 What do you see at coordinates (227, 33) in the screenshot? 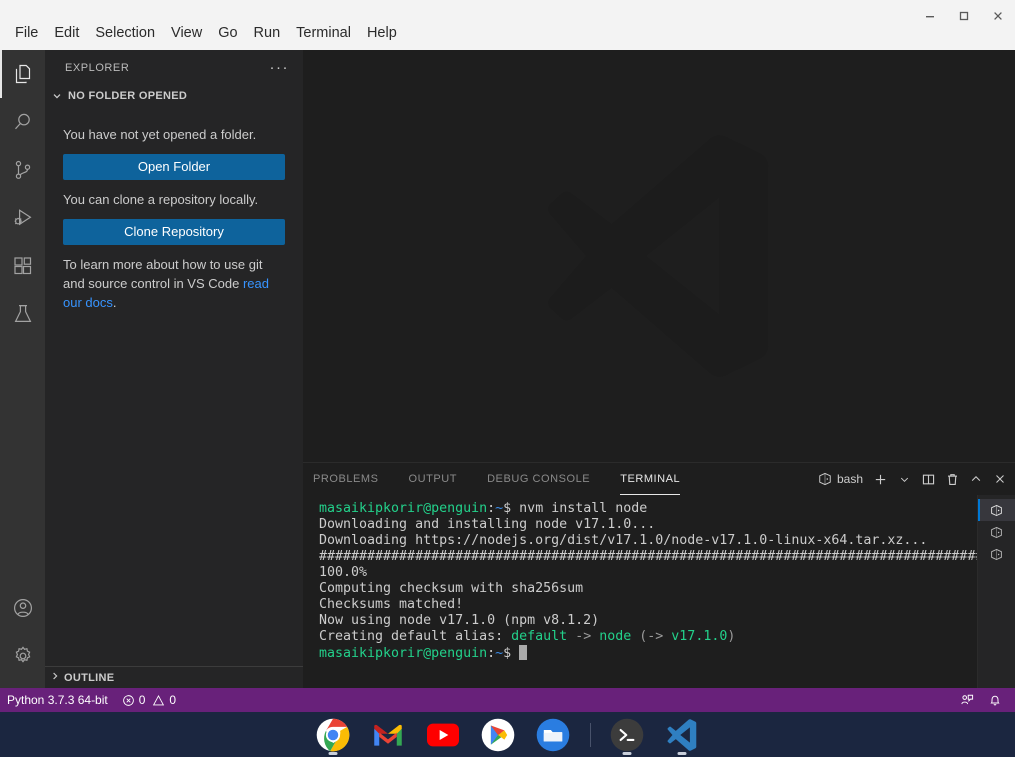
I see `menu-go: Go` at bounding box center [227, 33].